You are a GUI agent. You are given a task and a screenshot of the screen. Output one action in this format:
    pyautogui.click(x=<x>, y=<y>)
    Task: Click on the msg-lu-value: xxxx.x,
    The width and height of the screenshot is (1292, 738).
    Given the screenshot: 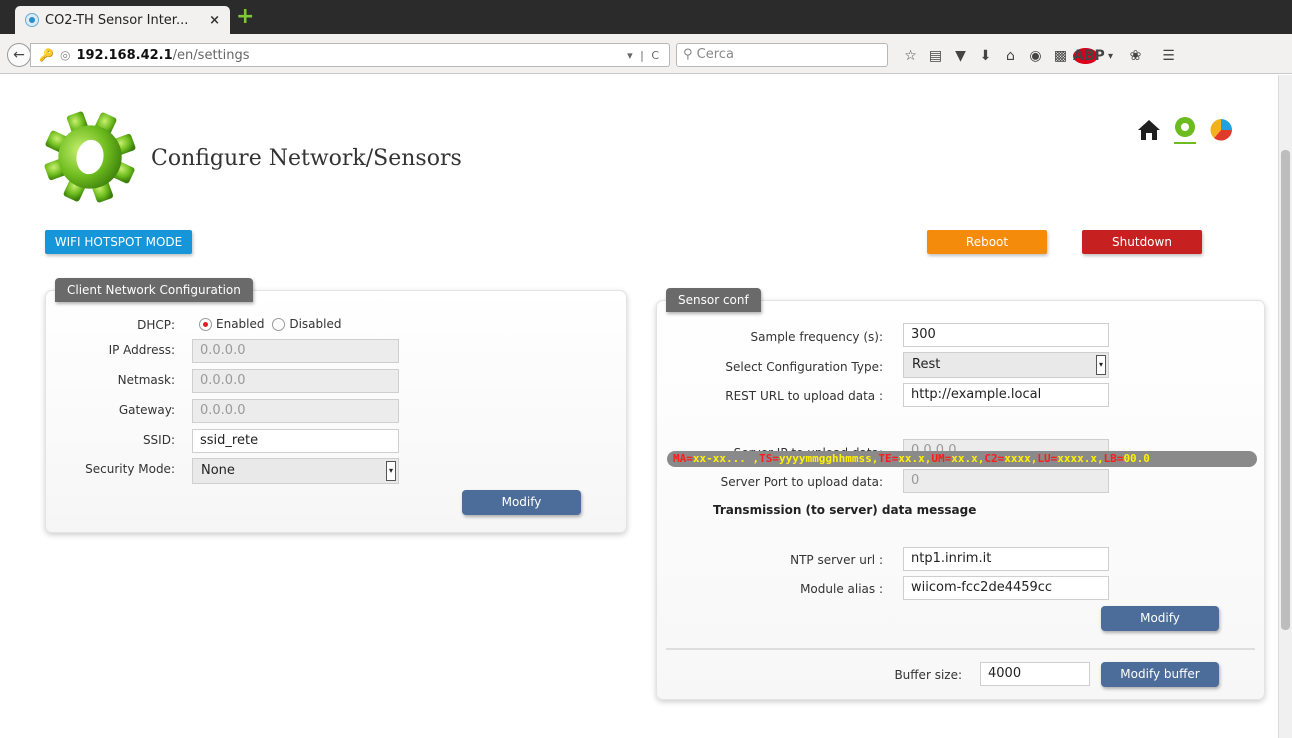 What is the action you would take?
    pyautogui.click(x=1080, y=458)
    